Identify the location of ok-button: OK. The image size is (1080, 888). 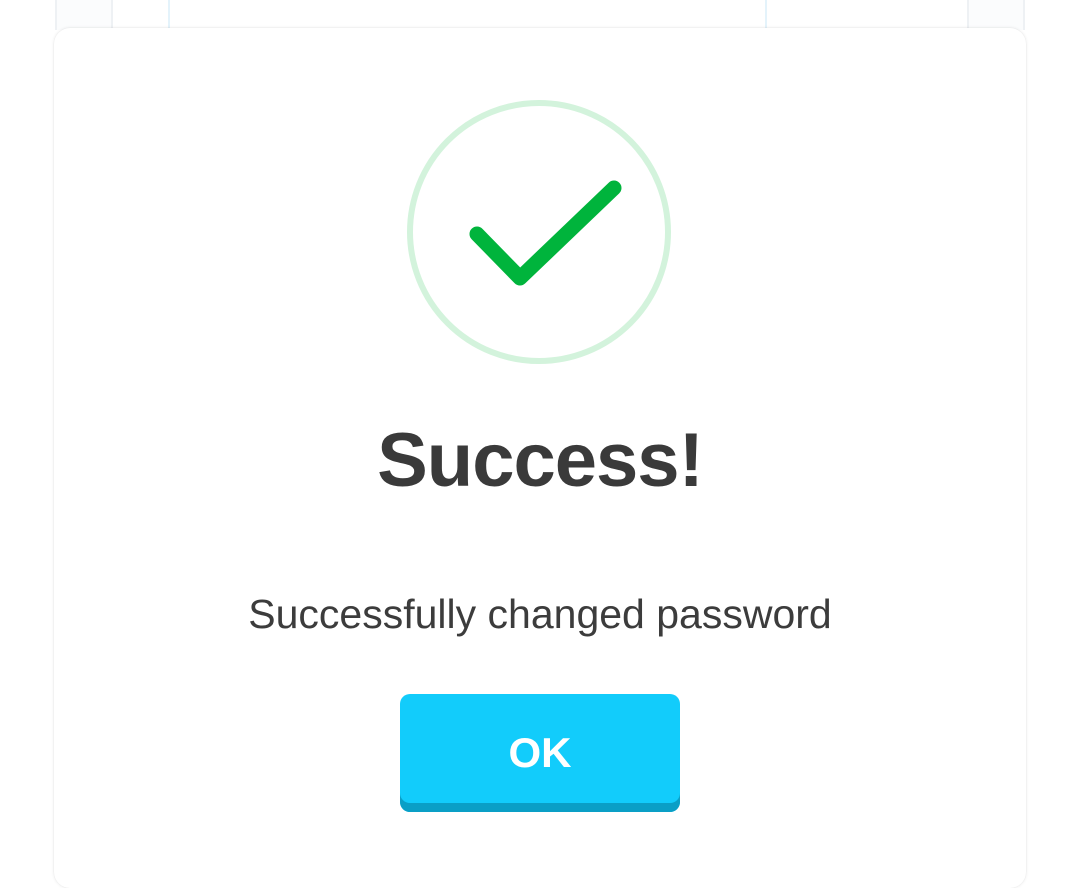
(540, 753).